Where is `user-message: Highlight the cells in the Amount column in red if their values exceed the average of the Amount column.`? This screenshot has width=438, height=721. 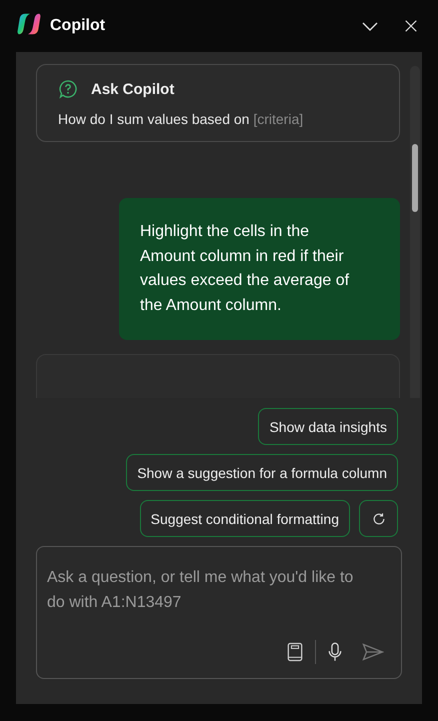 user-message: Highlight the cells in the Amount column in red if their values exceed the average of the Amount column. is located at coordinates (259, 269).